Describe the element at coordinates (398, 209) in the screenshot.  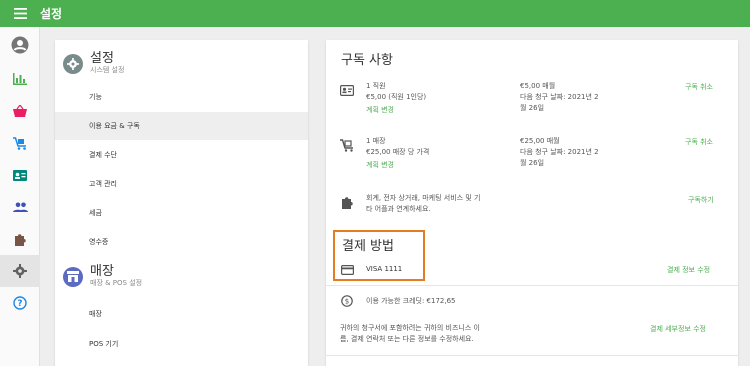
I see `integrations-text-cont: 타 어플과 연계하세요.` at that location.